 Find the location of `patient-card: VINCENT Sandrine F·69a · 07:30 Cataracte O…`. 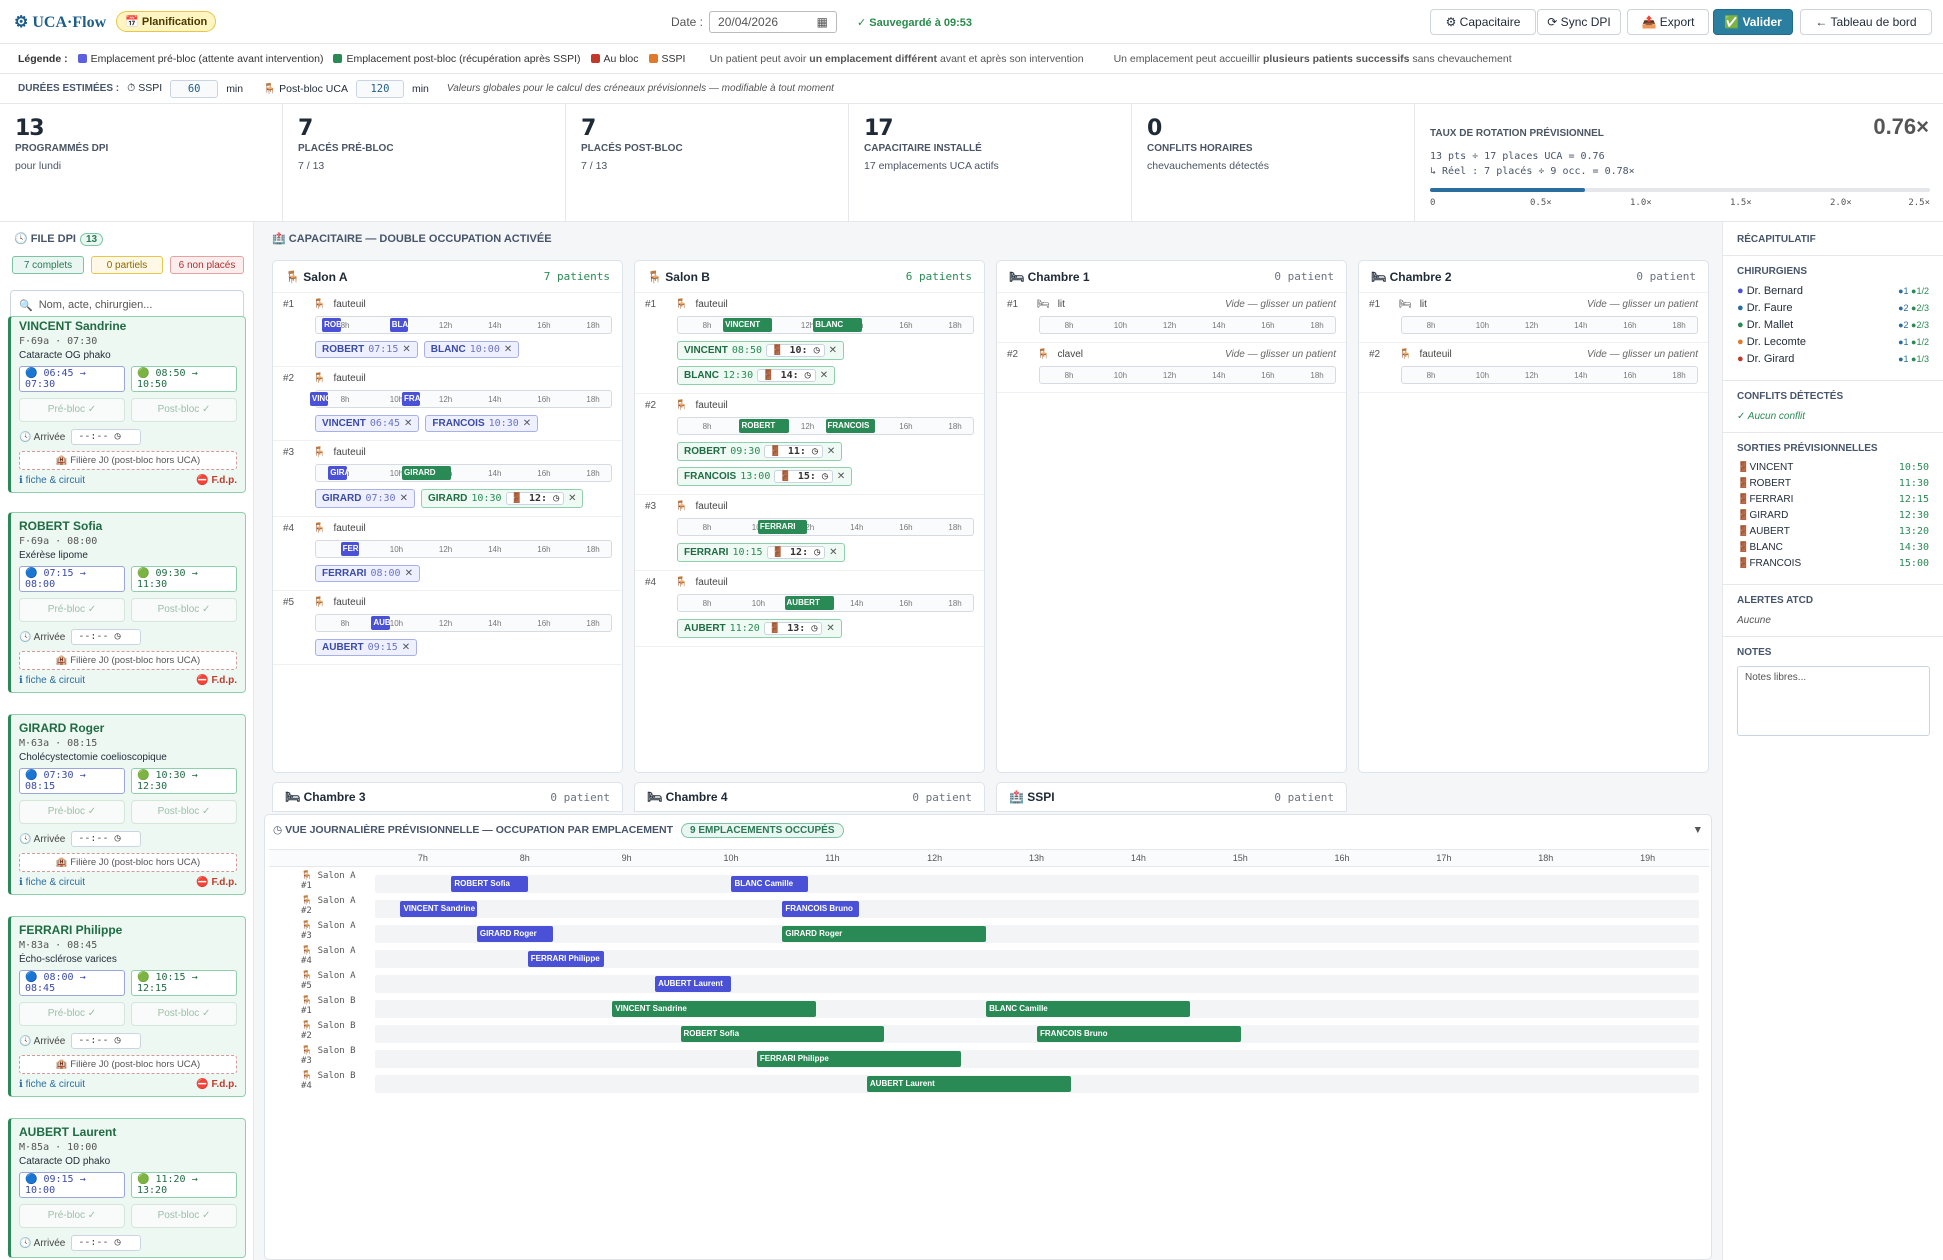

patient-card: VINCENT Sandrine F·69a · 07:30 Cataracte O… is located at coordinates (127, 404).